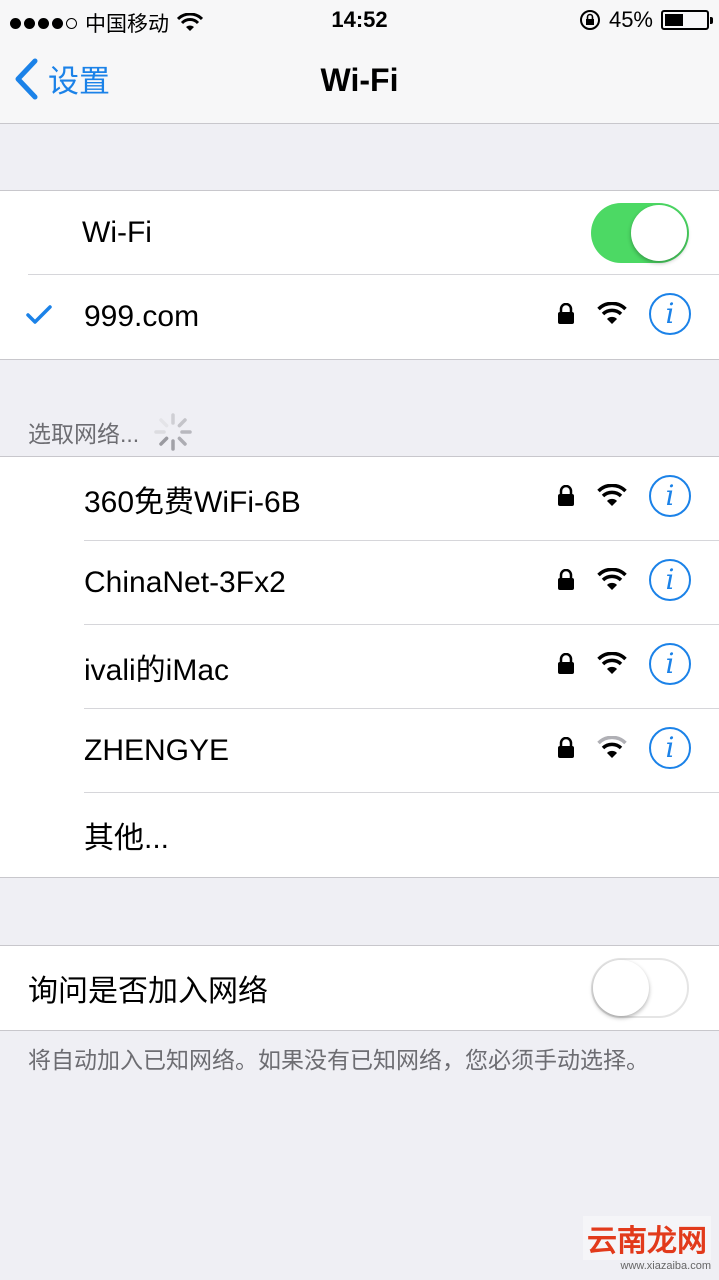  What do you see at coordinates (647, 1238) in the screenshot?
I see `watermark-brand: 云南龙网` at bounding box center [647, 1238].